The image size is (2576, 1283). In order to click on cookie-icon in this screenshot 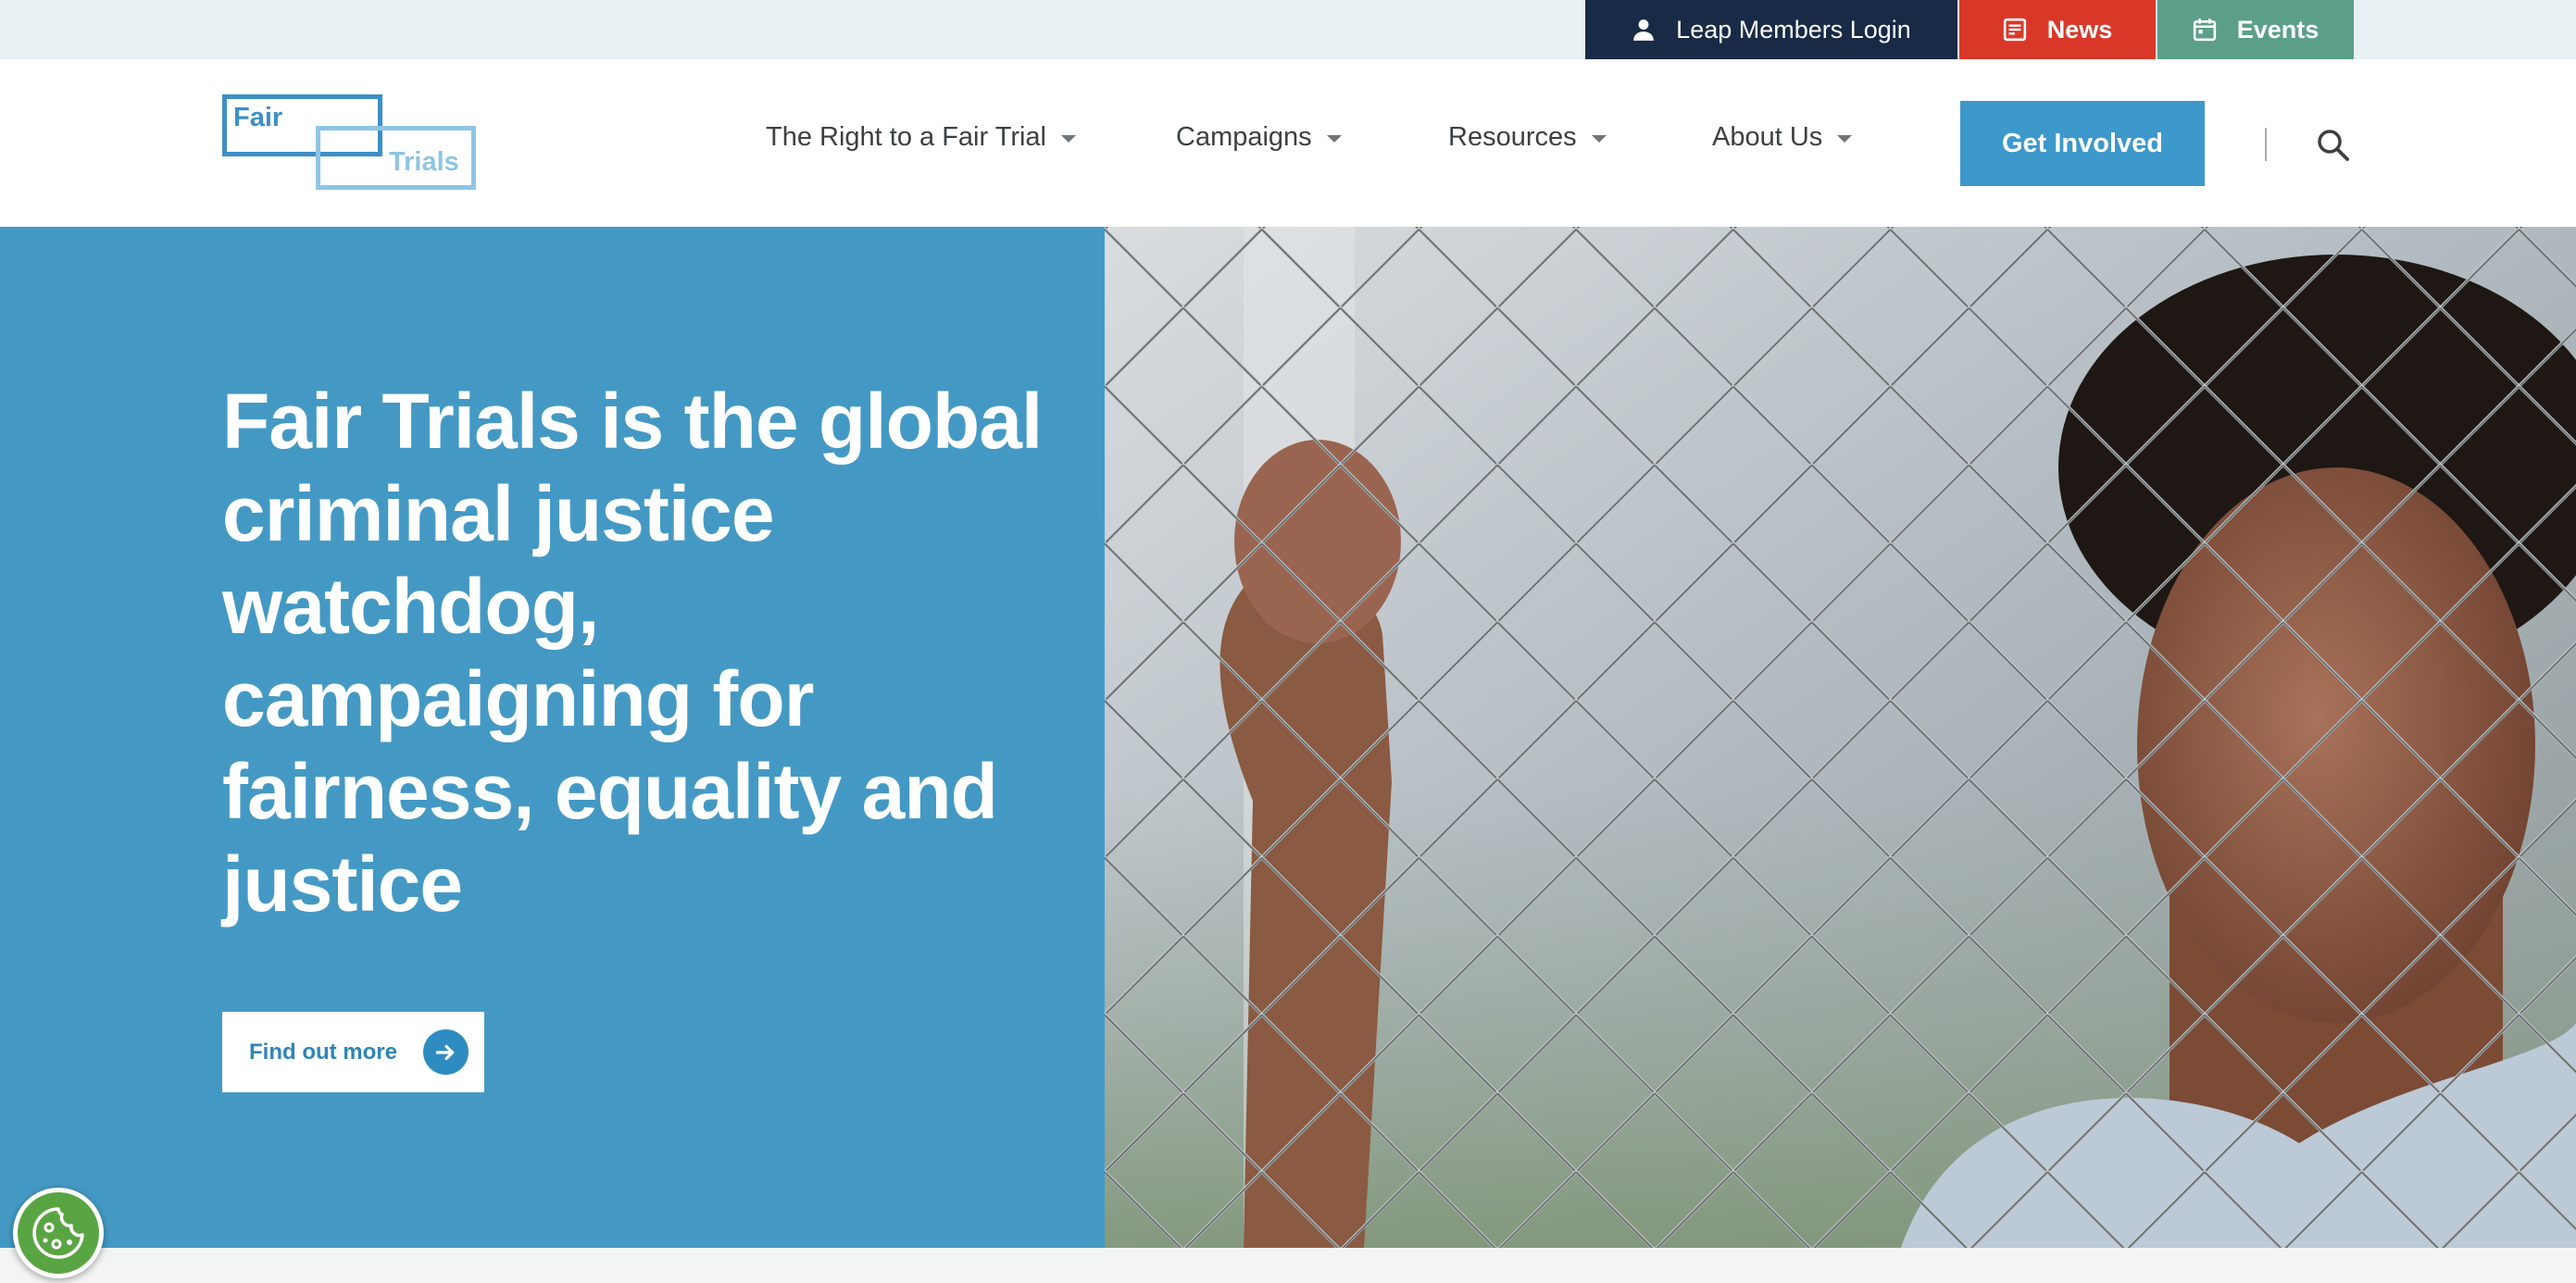, I will do `click(58, 1233)`.